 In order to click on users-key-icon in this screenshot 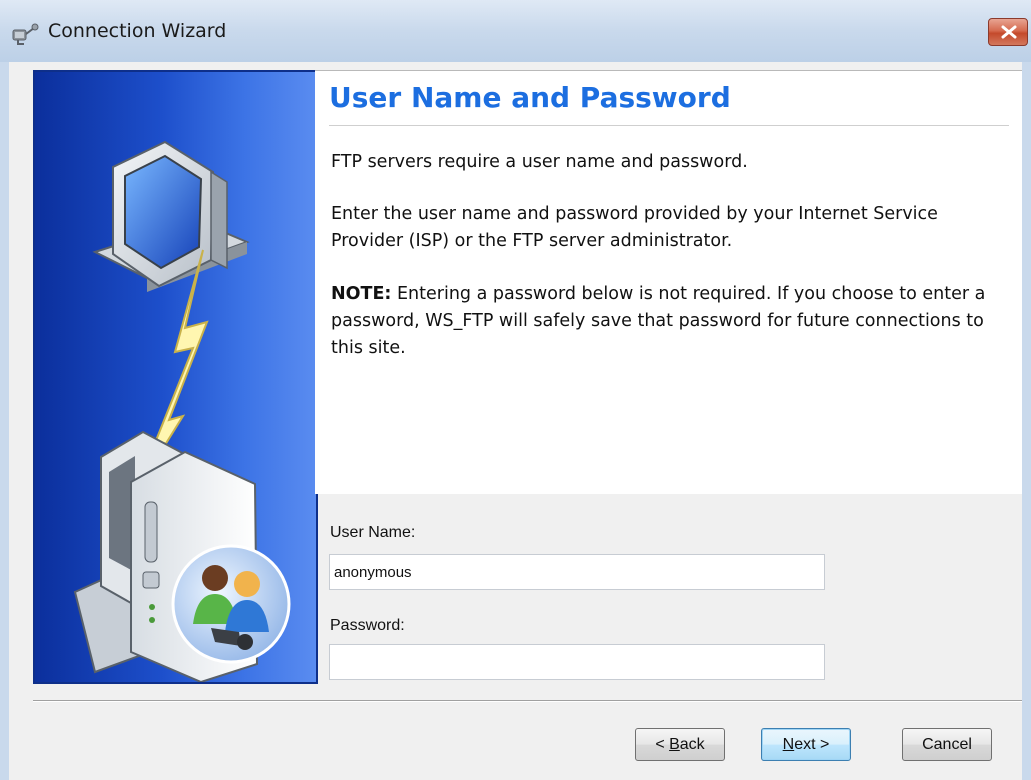, I will do `click(231, 604)`.